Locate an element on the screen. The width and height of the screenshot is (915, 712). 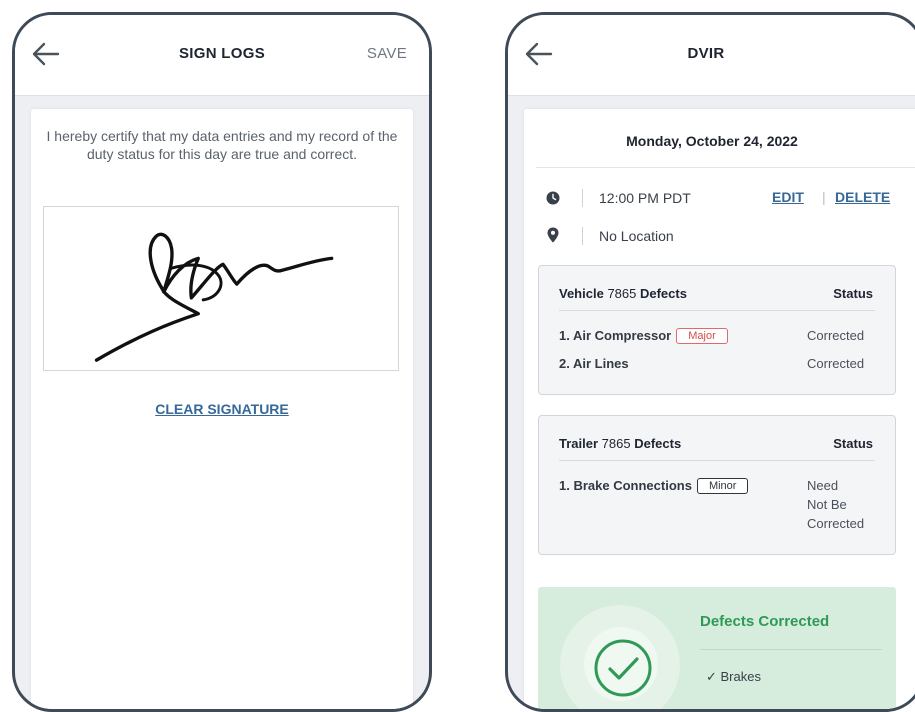
severity-badge-minor: Minor is located at coordinates (722, 486).